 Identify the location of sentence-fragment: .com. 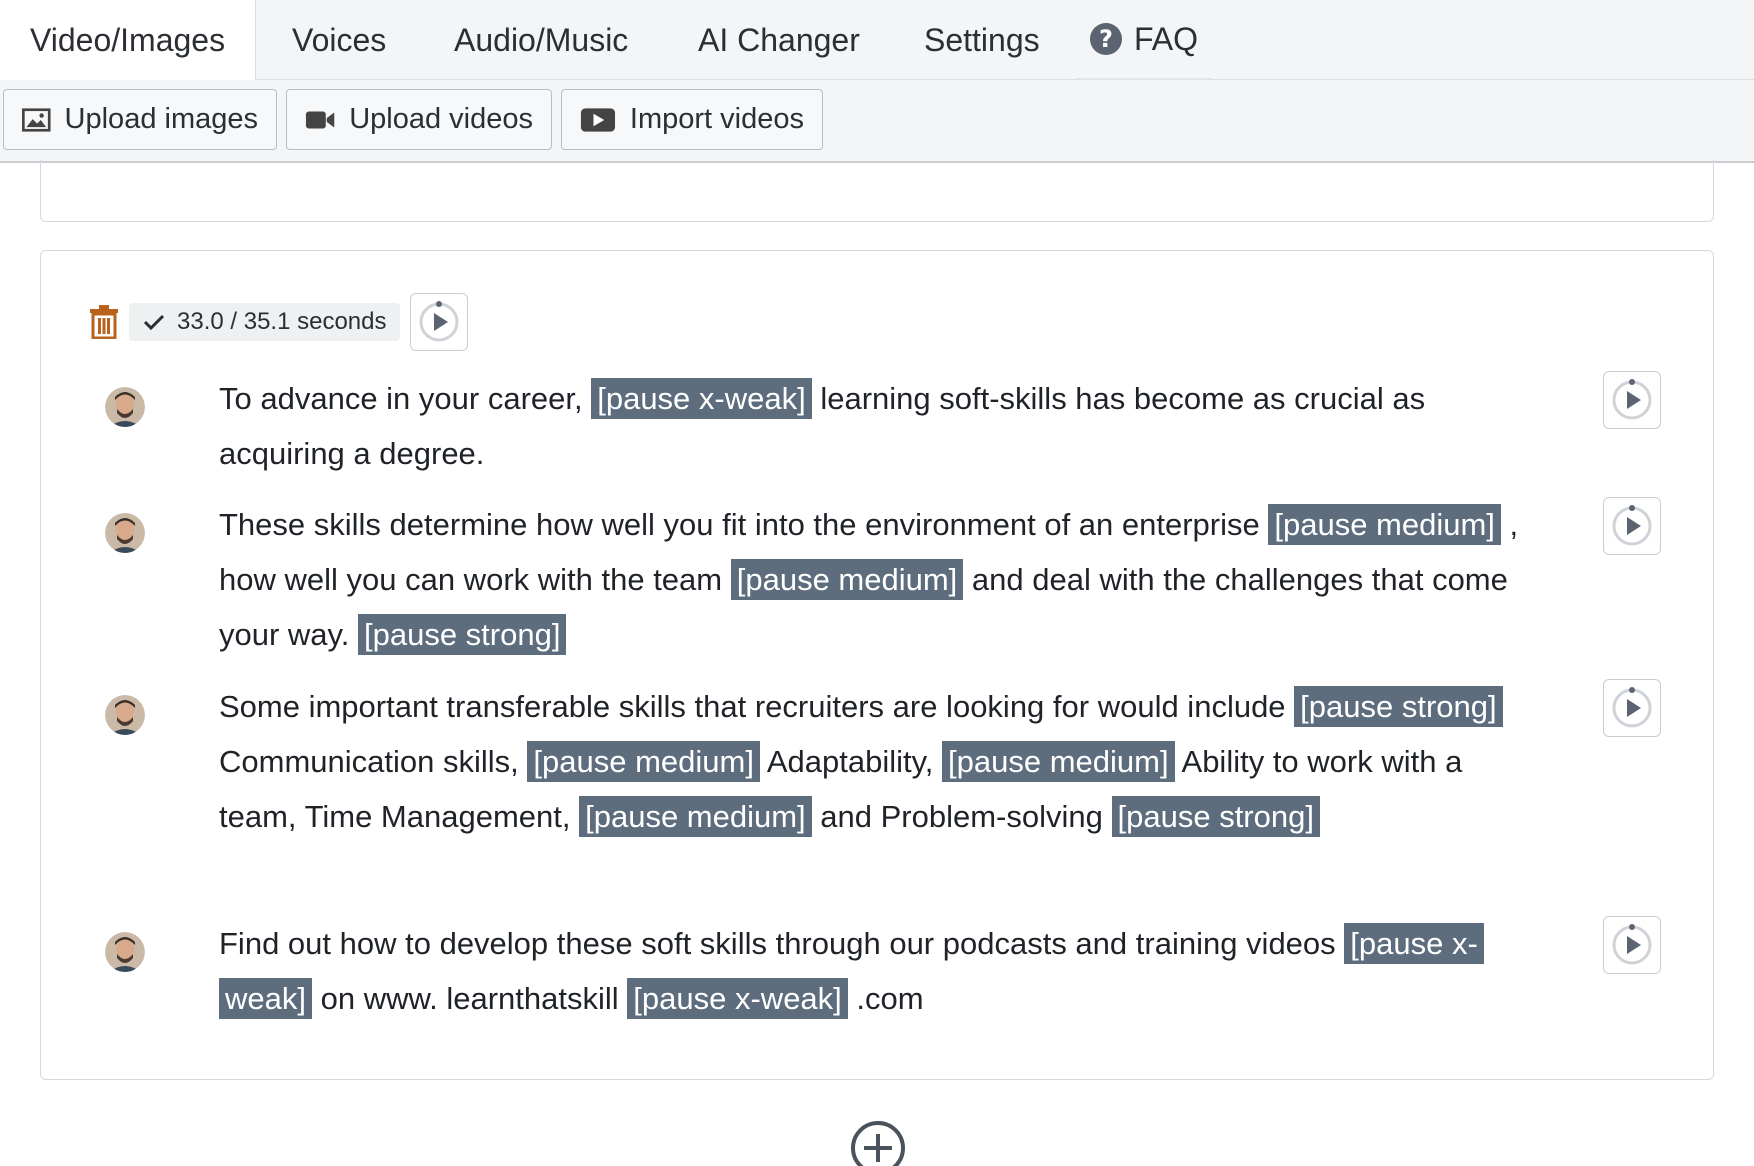
(885, 998).